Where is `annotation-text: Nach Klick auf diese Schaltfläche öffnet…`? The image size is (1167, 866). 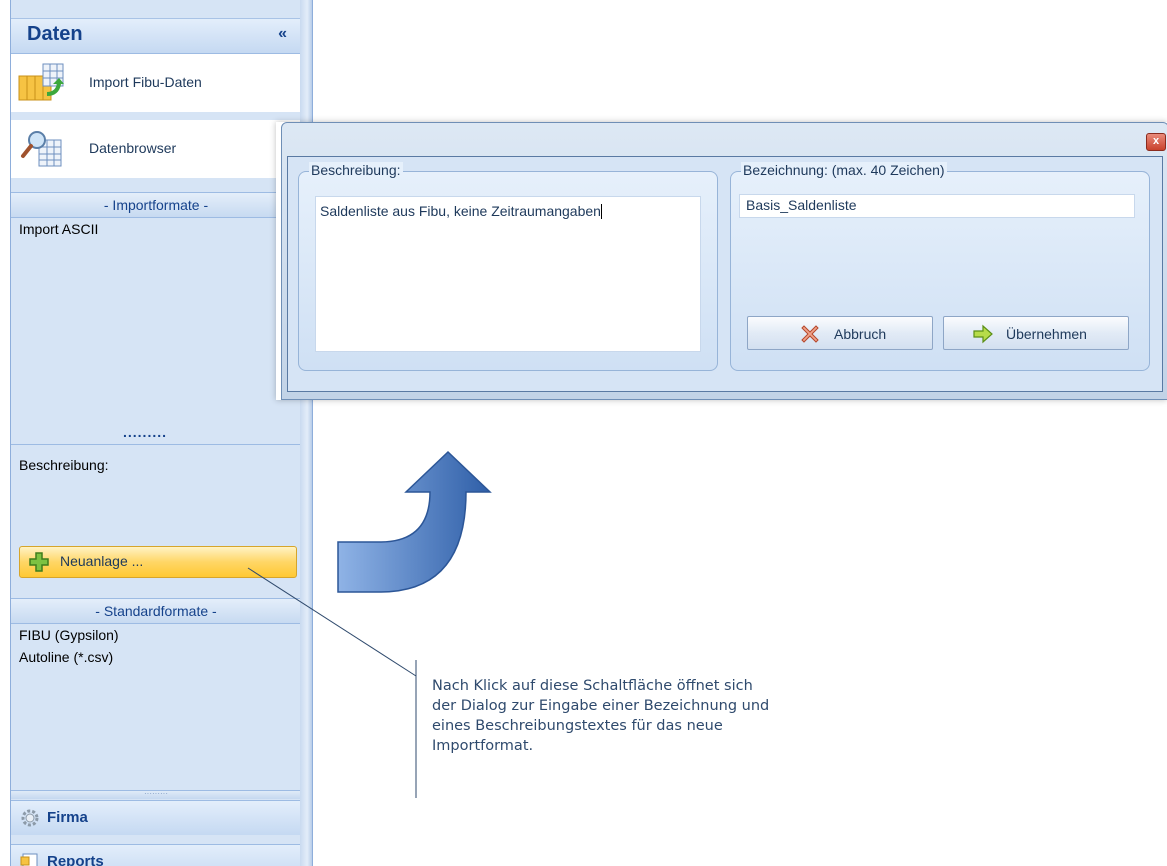
annotation-text: Nach Klick auf diese Schaltfläche öffnet… is located at coordinates (601, 716).